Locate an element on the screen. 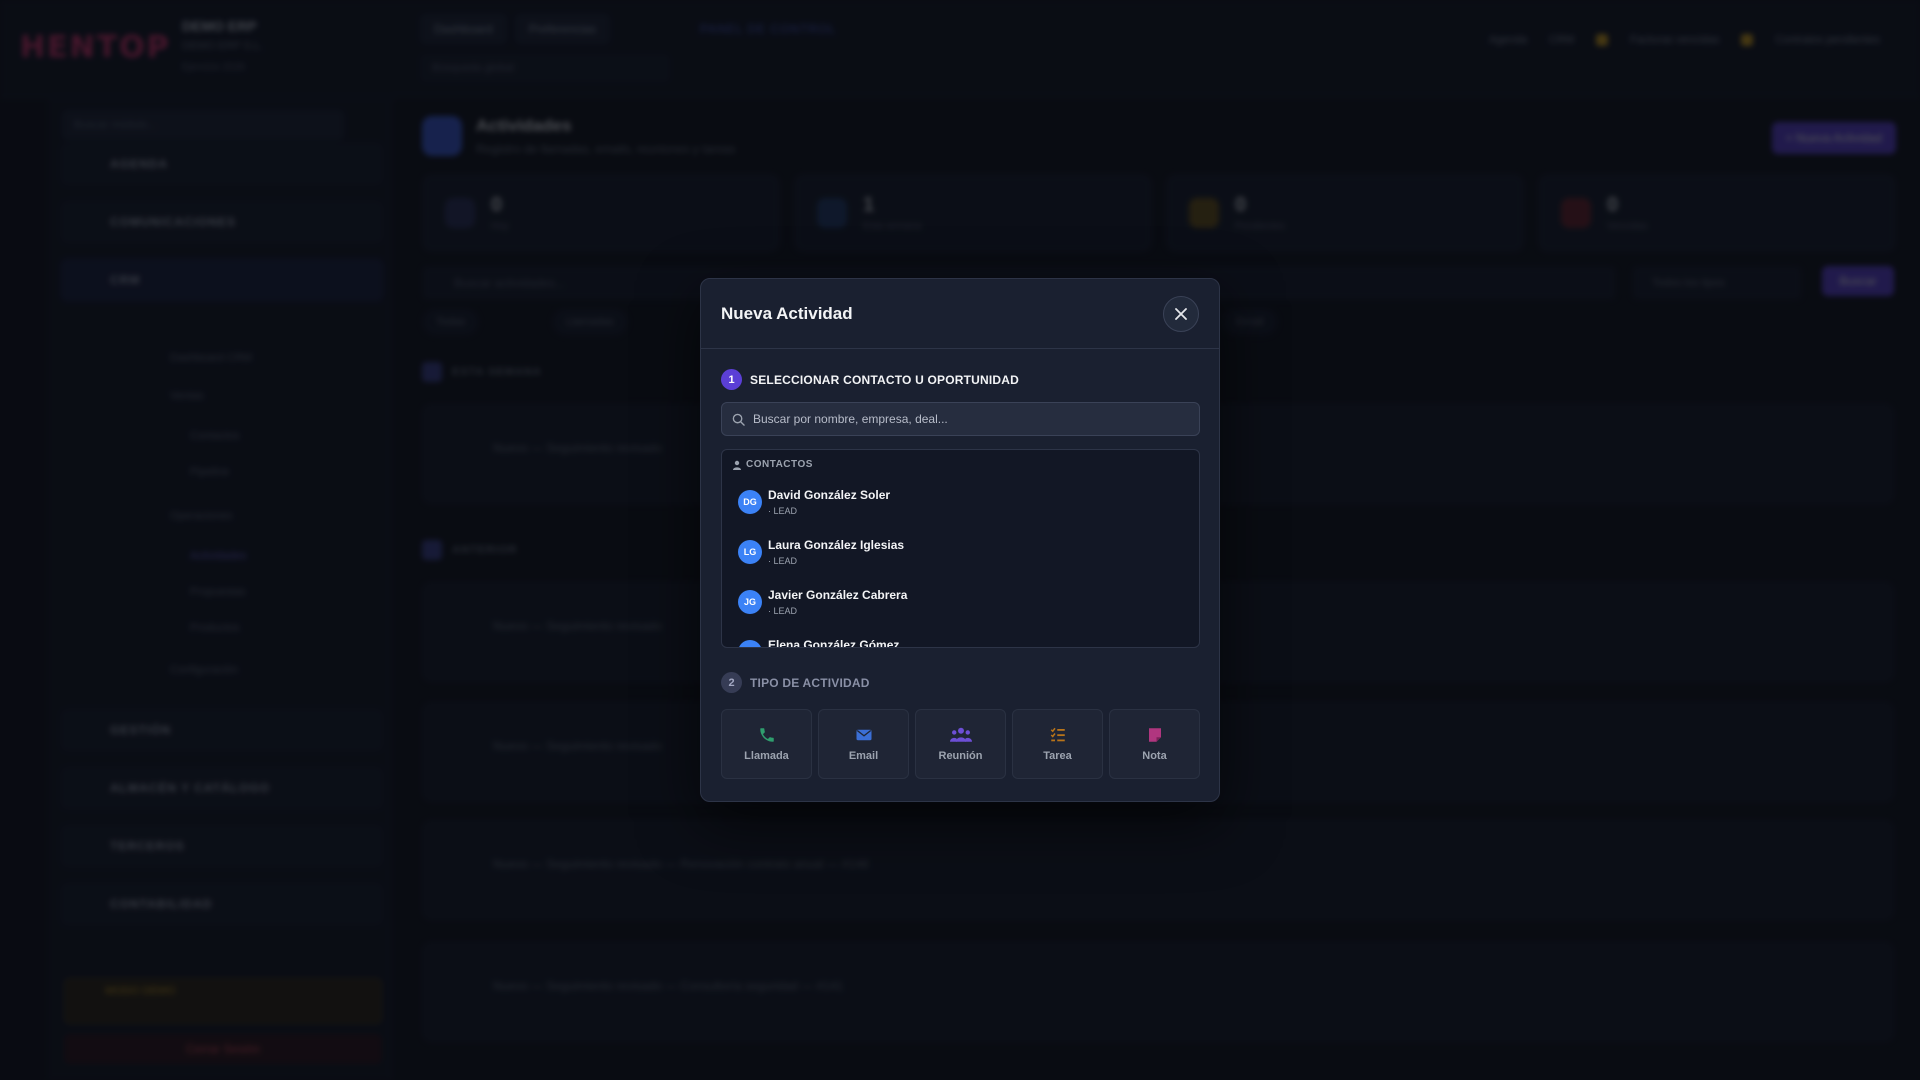 The height and width of the screenshot is (1080, 1920). step-2: 2 TIPO DE ACTIVIDAD is located at coordinates (795, 682).